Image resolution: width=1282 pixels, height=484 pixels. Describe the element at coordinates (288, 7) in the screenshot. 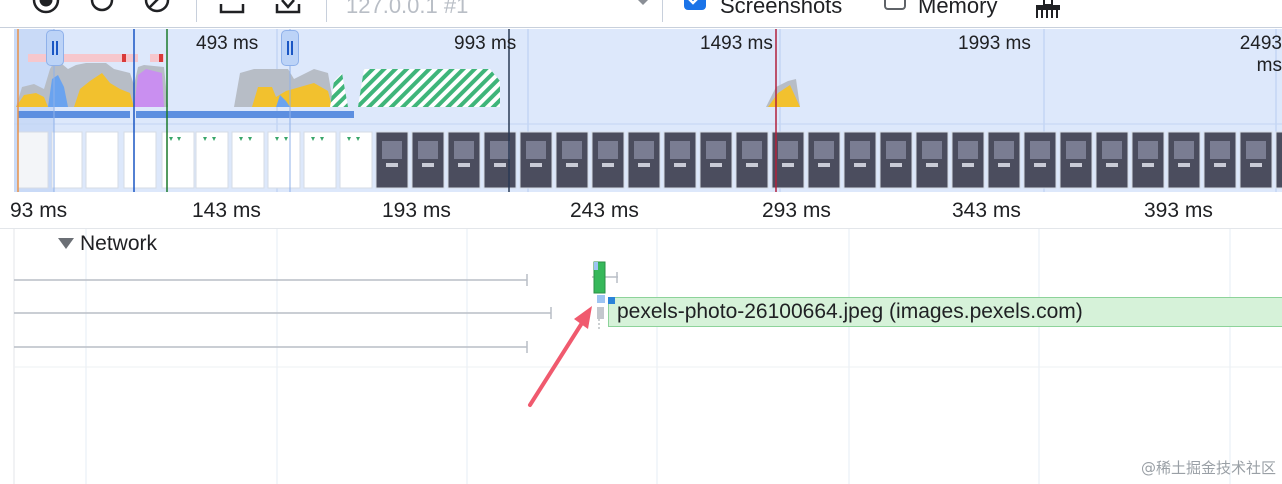

I see `download-icon` at that location.